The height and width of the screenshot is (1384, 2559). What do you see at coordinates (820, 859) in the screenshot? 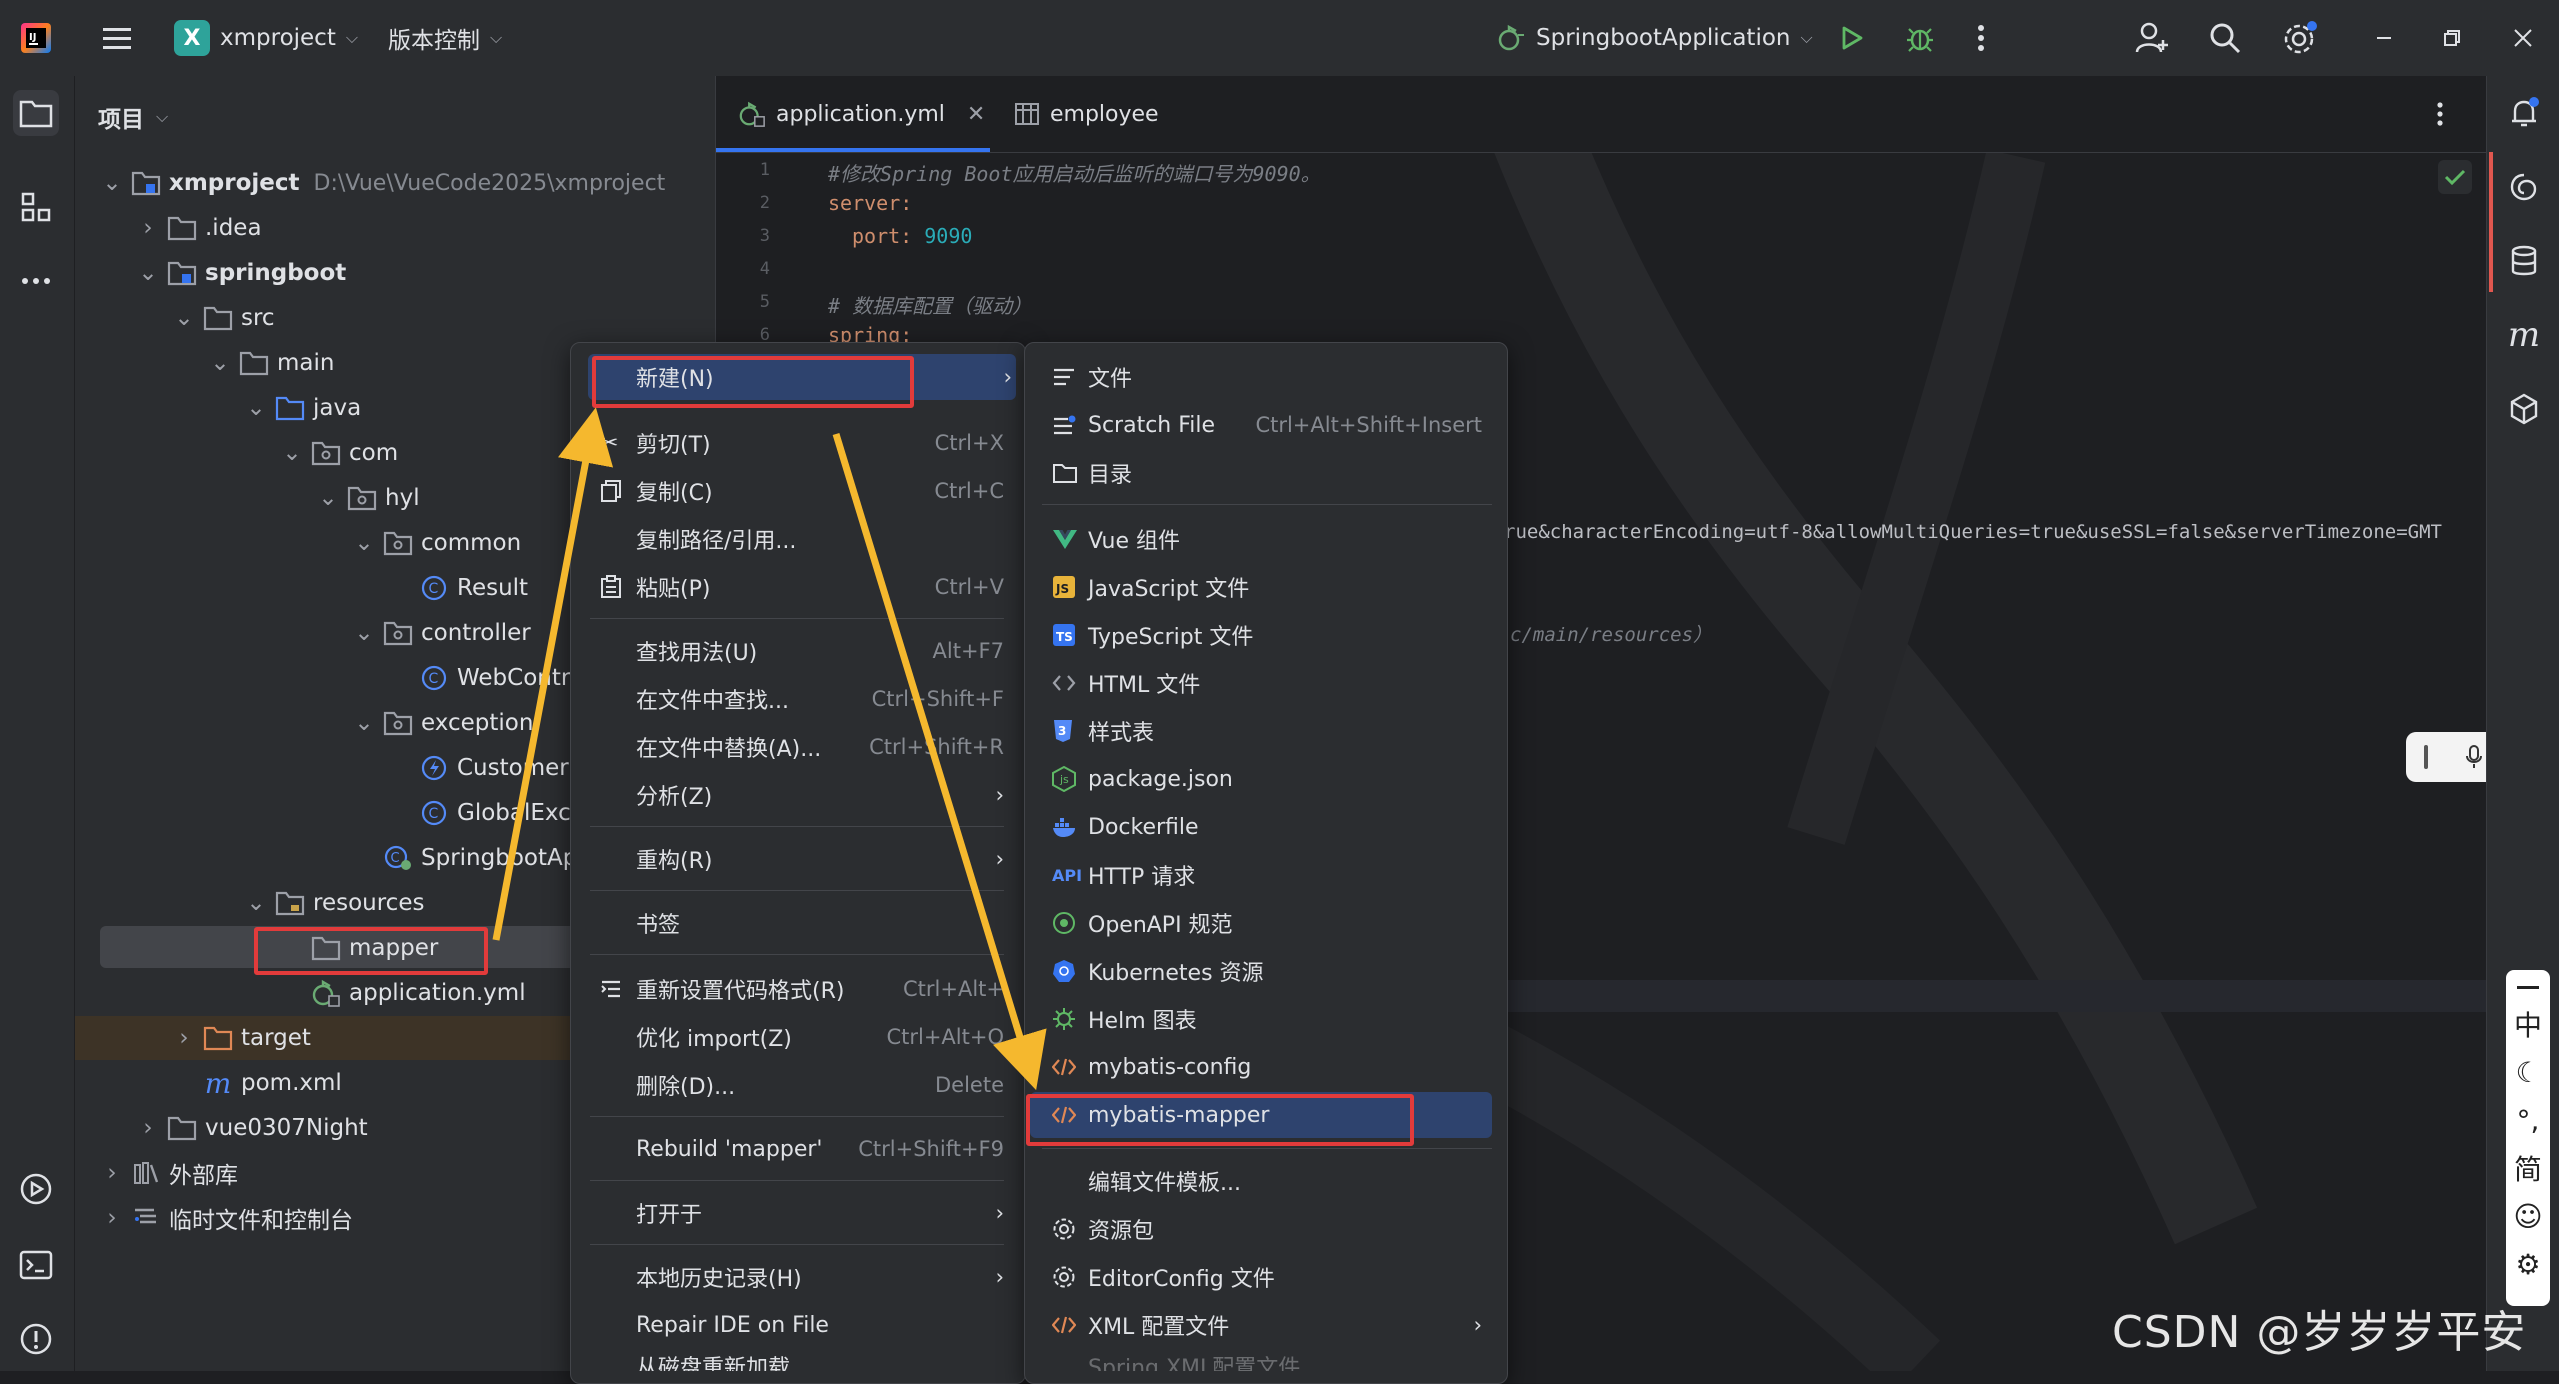
I see `menu-item-refactor: 重构(R) ›` at bounding box center [820, 859].